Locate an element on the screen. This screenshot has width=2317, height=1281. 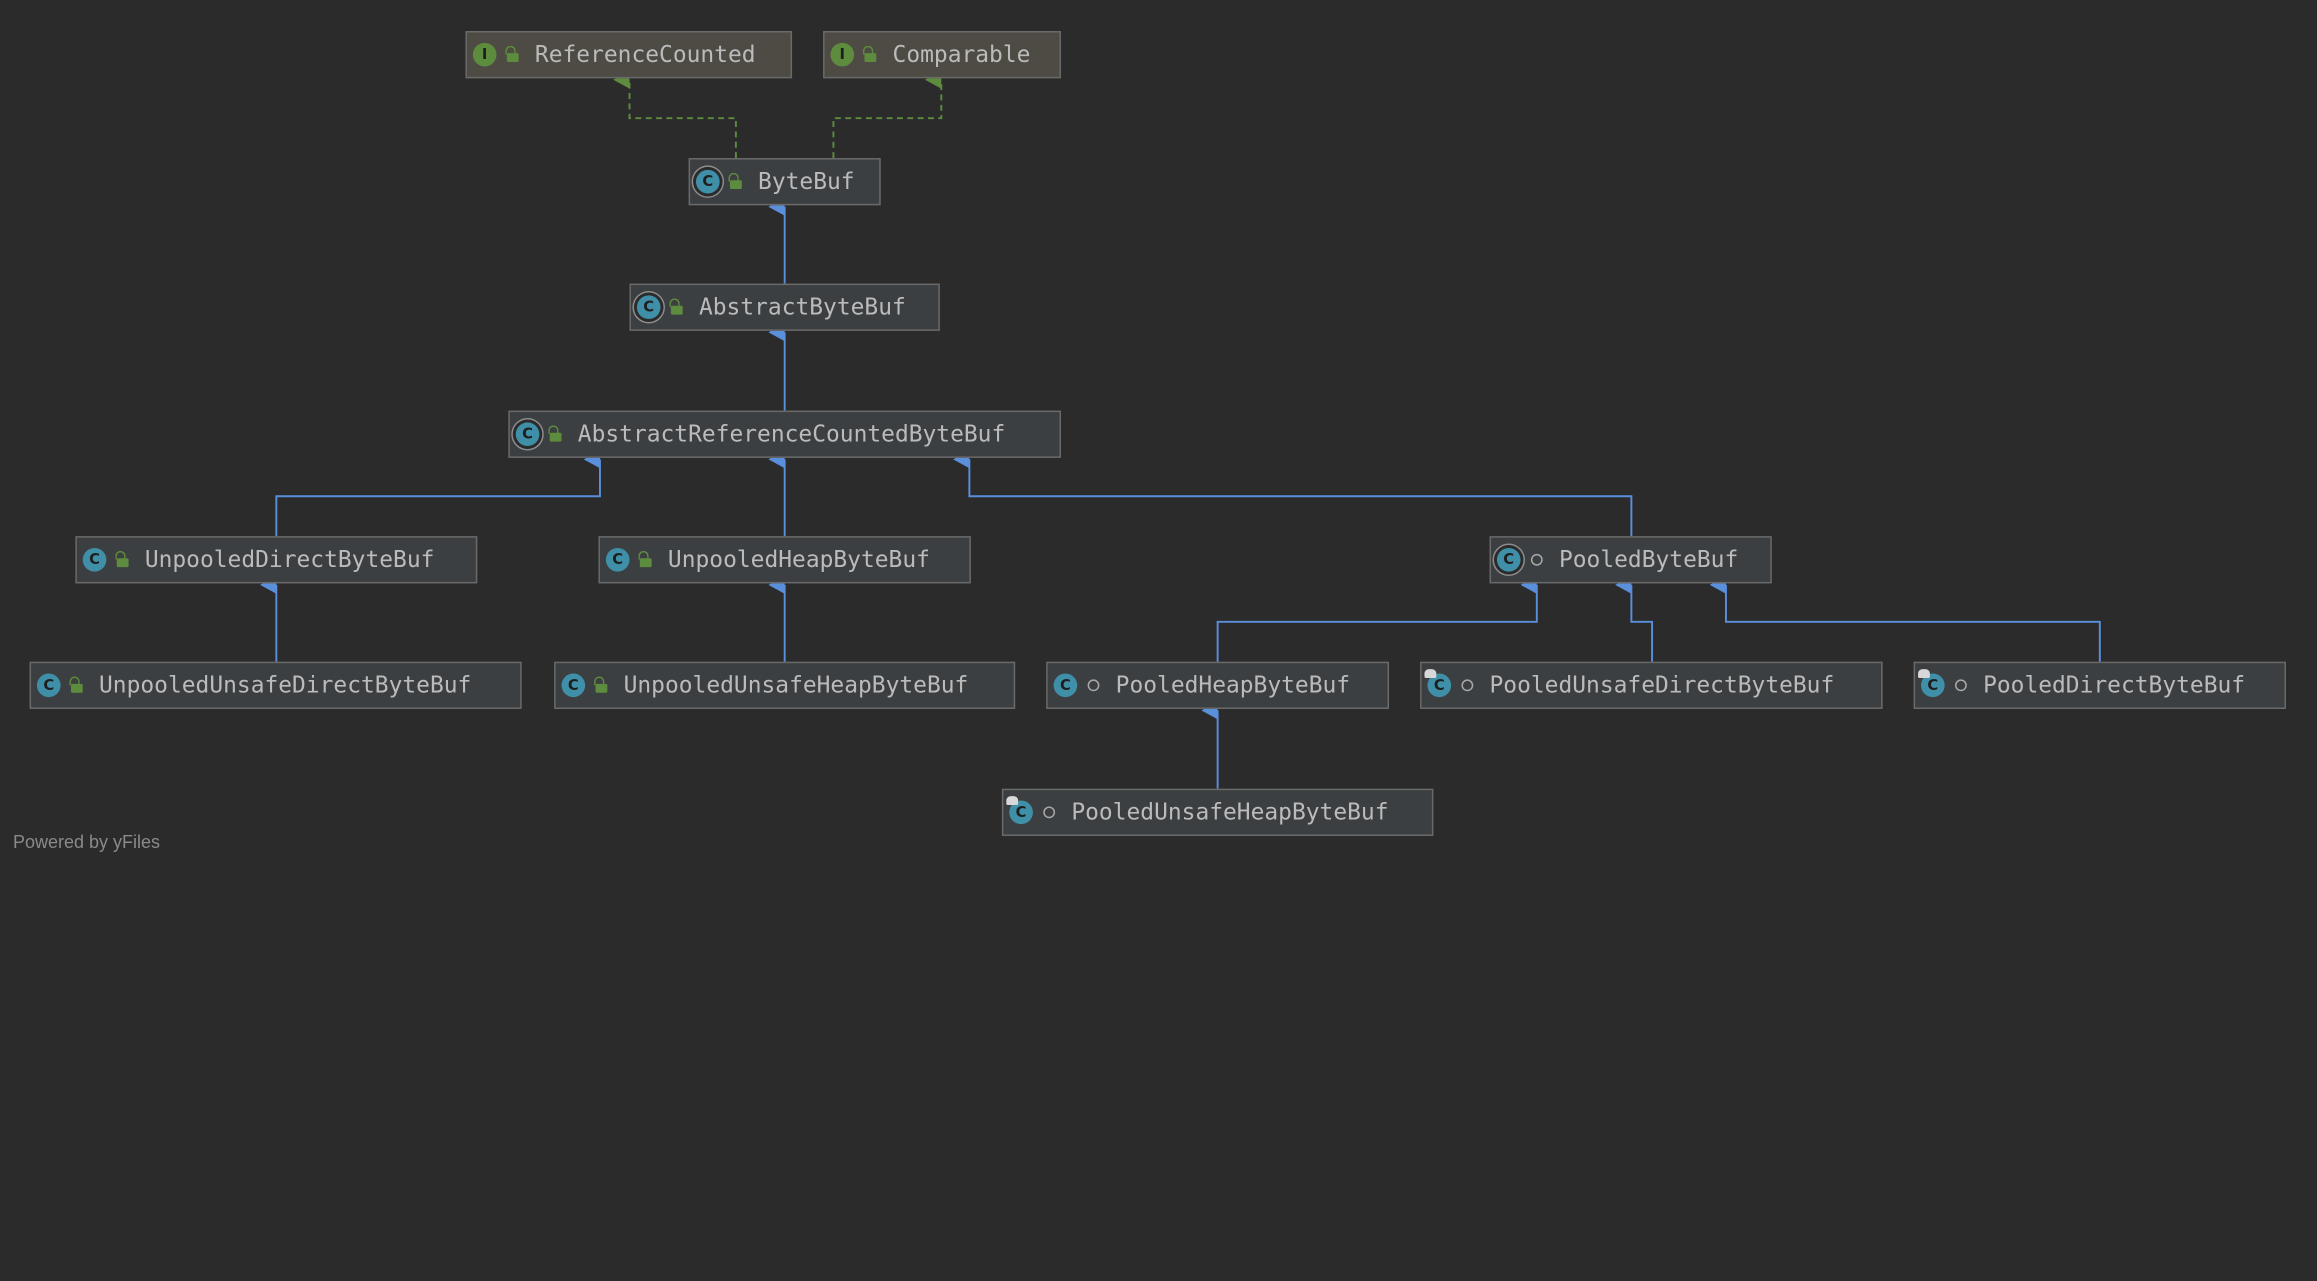
node-bytebuf: C ByteBuf is located at coordinates (784, 182).